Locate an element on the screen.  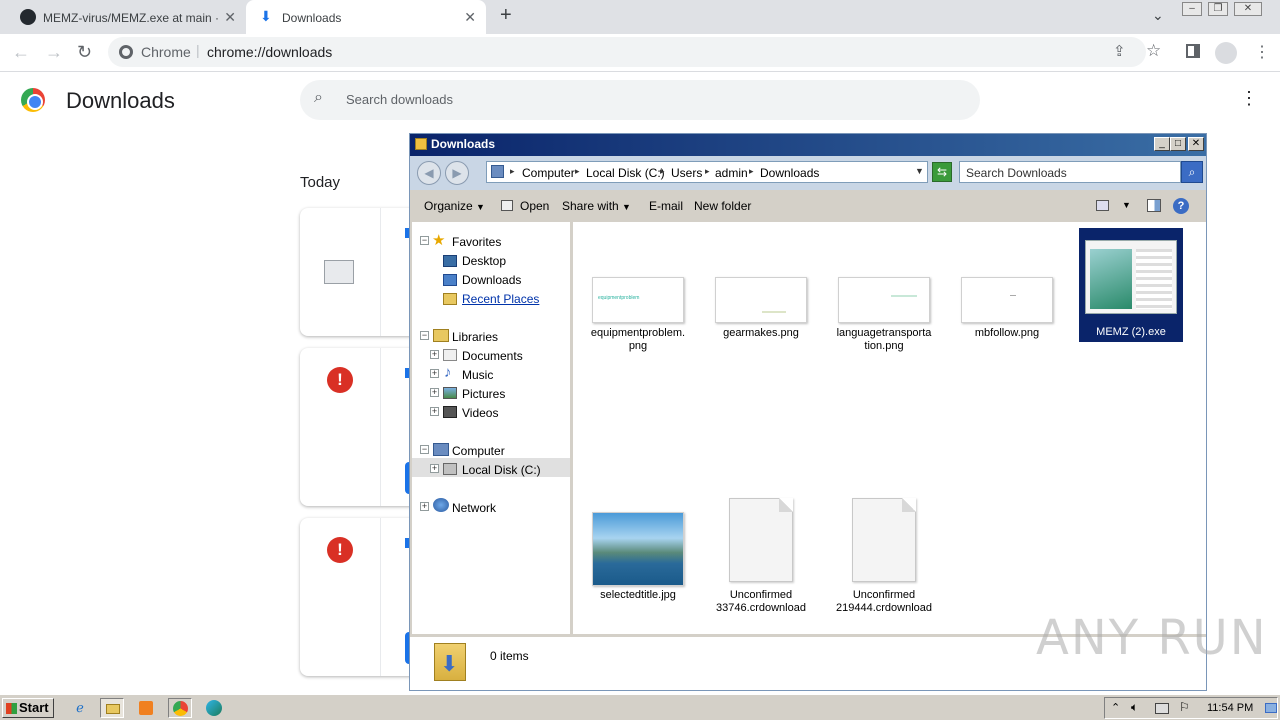
start-label: Start is located at coordinates (34, 707).